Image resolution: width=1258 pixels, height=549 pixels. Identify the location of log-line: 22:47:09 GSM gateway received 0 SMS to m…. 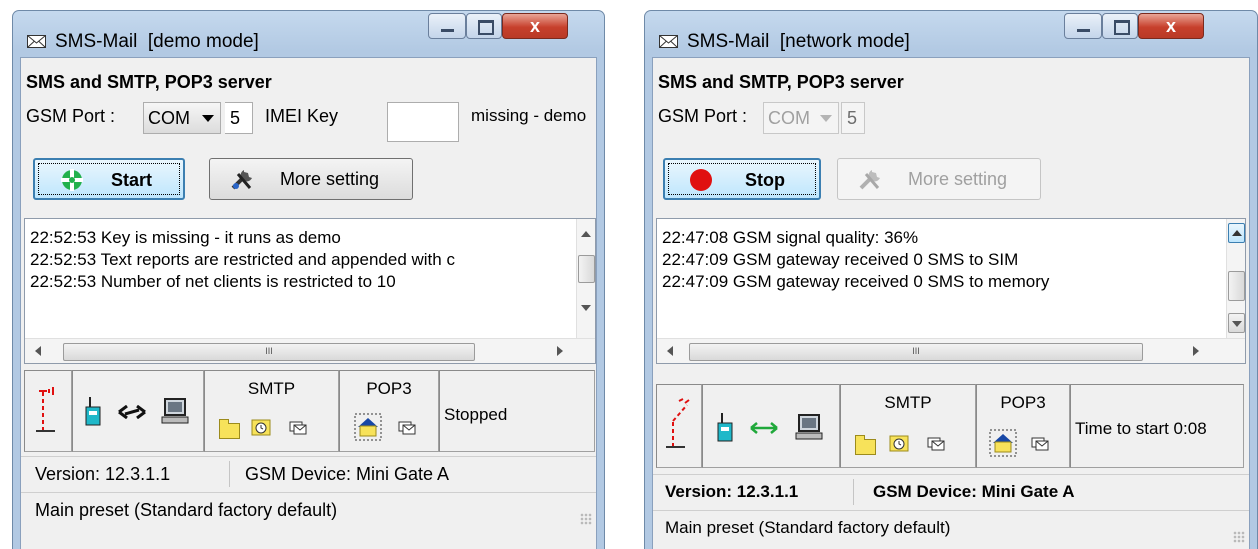
(856, 281).